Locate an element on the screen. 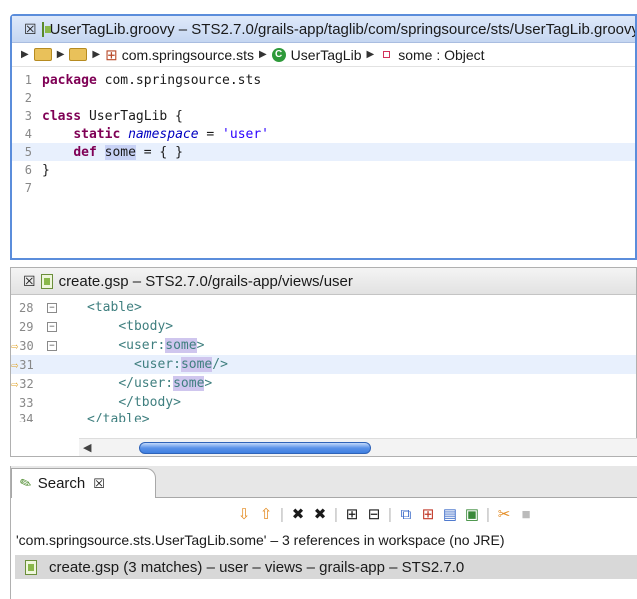  keyword: package is located at coordinates (69, 80).